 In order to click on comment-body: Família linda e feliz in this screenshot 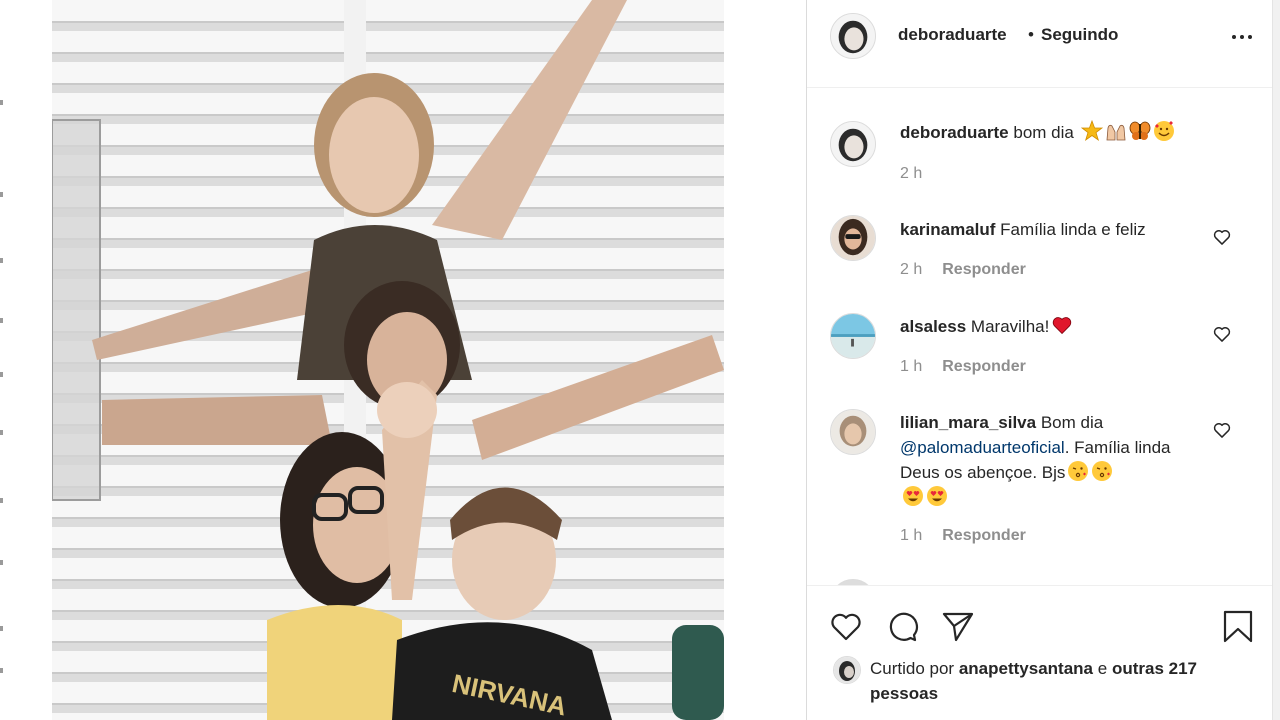, I will do `click(1073, 229)`.